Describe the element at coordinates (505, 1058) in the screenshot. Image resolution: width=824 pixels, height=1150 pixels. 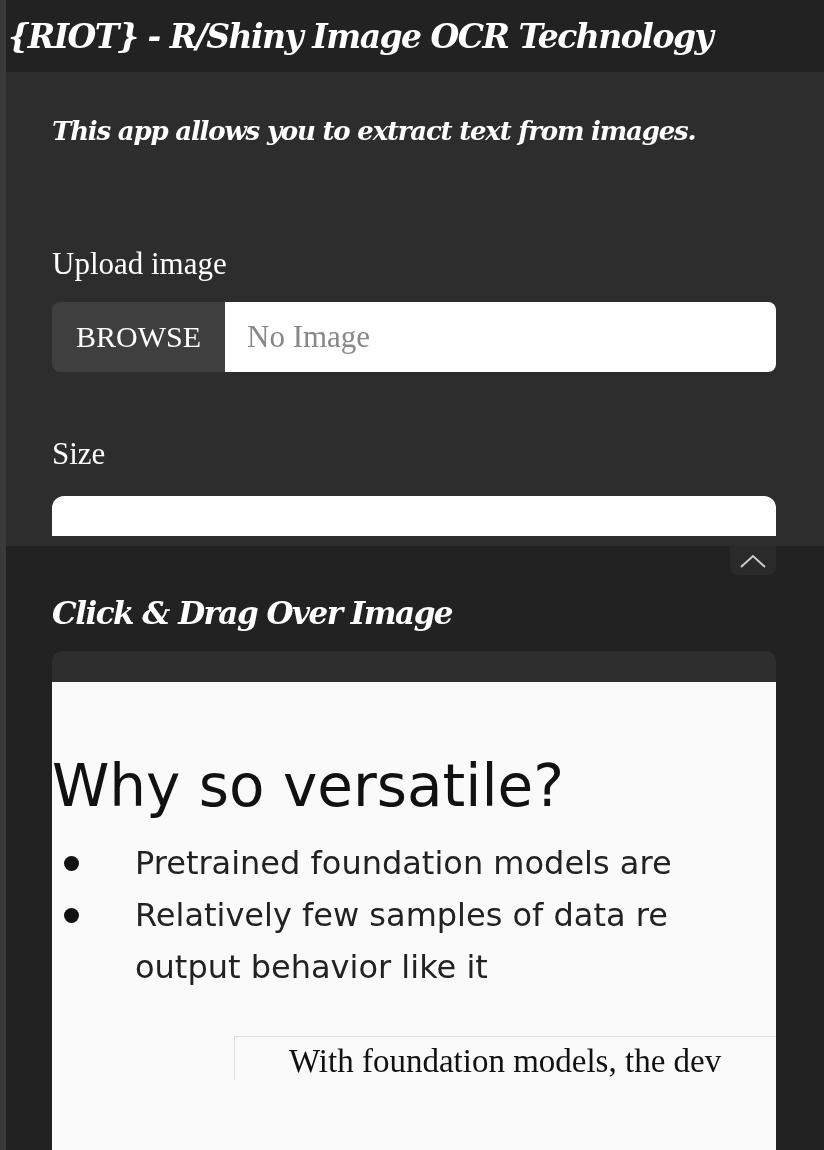
I see `quote-text: With foundation models, the dev` at that location.